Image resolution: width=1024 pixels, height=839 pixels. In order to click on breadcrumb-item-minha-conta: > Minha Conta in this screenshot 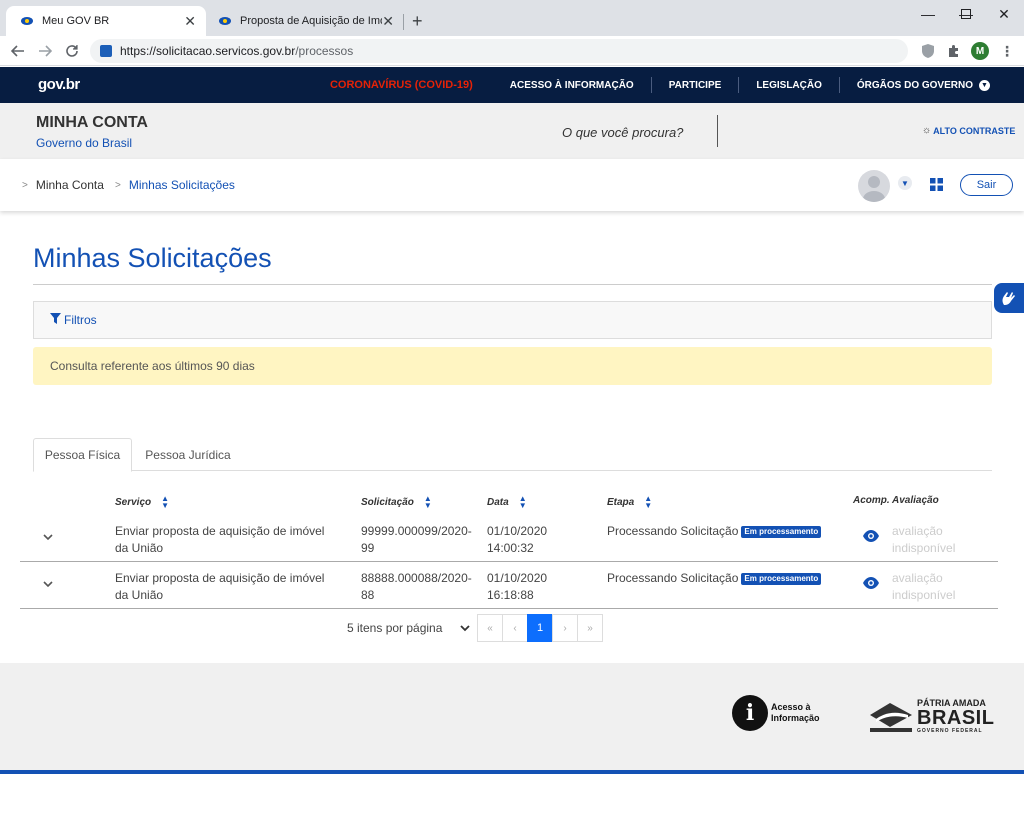, I will do `click(63, 185)`.